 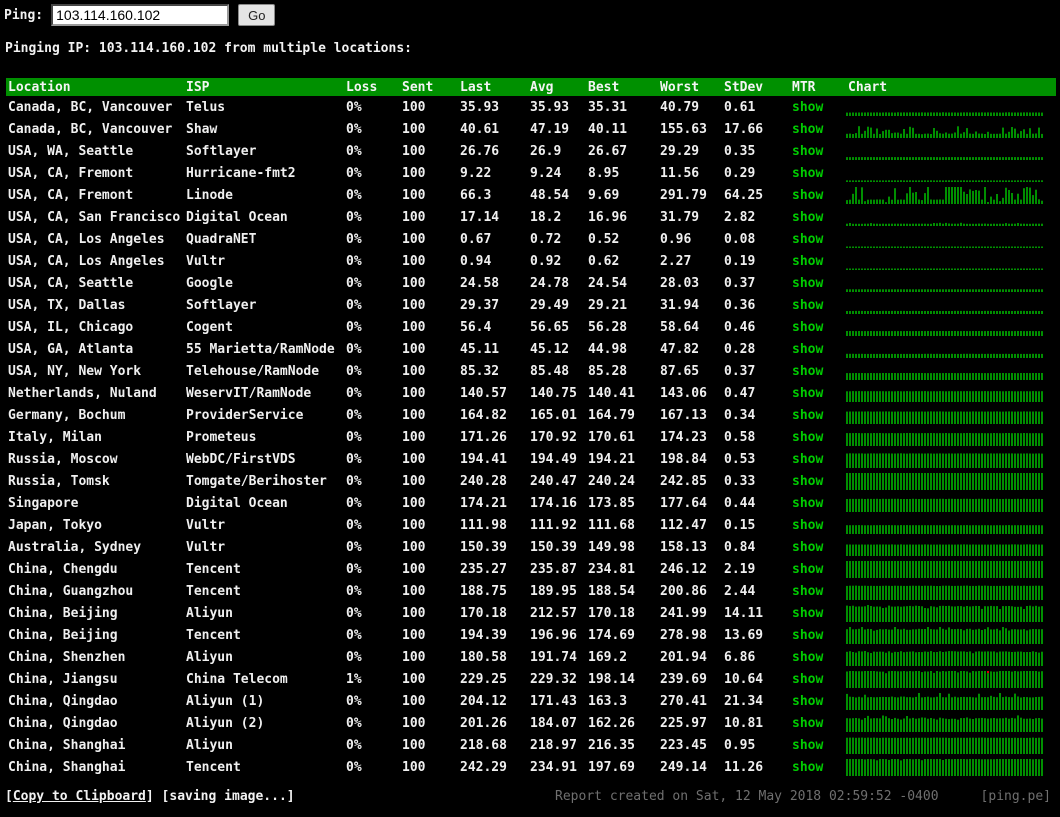 What do you see at coordinates (63, 635) in the screenshot?
I see `location-cell: China, Beijing` at bounding box center [63, 635].